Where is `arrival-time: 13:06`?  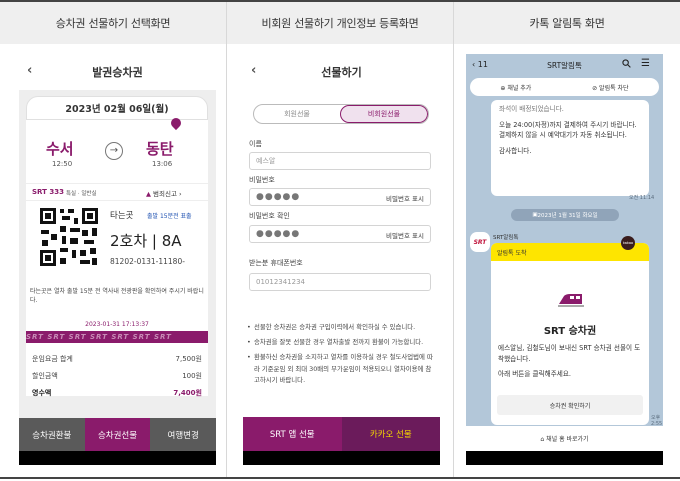 arrival-time: 13:06 is located at coordinates (162, 164).